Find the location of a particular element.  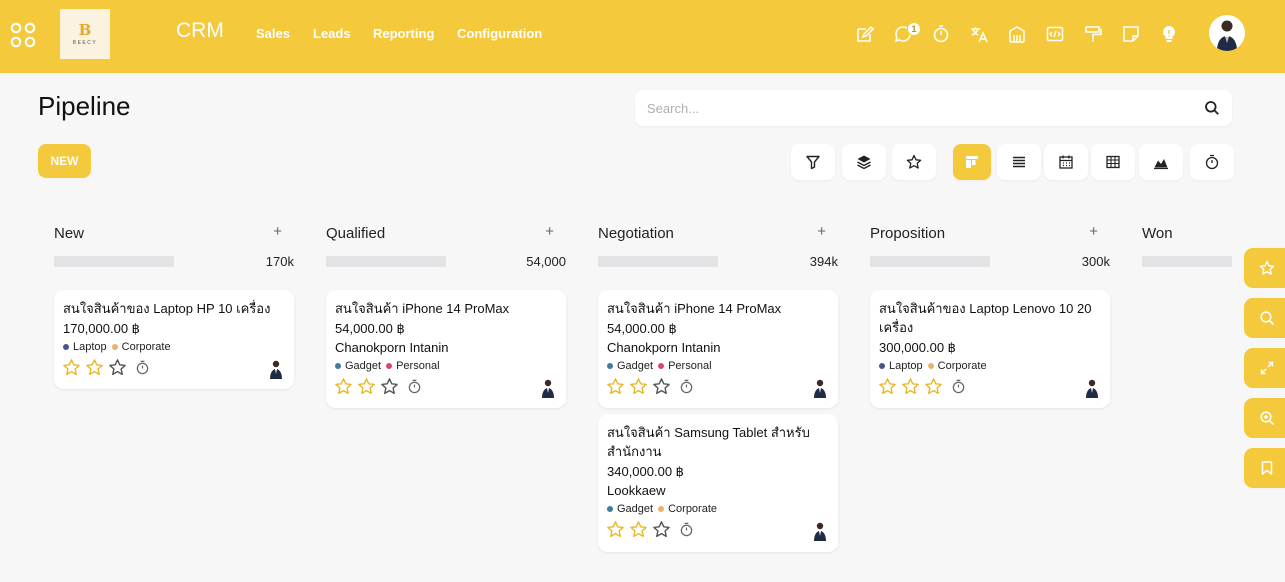

kanban-view-button is located at coordinates (972, 162).